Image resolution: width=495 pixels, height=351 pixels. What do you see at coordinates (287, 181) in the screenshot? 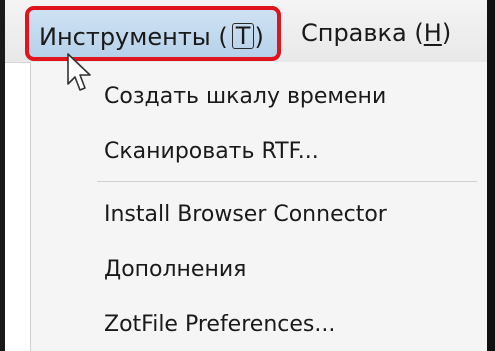
I see `menu-separator` at bounding box center [287, 181].